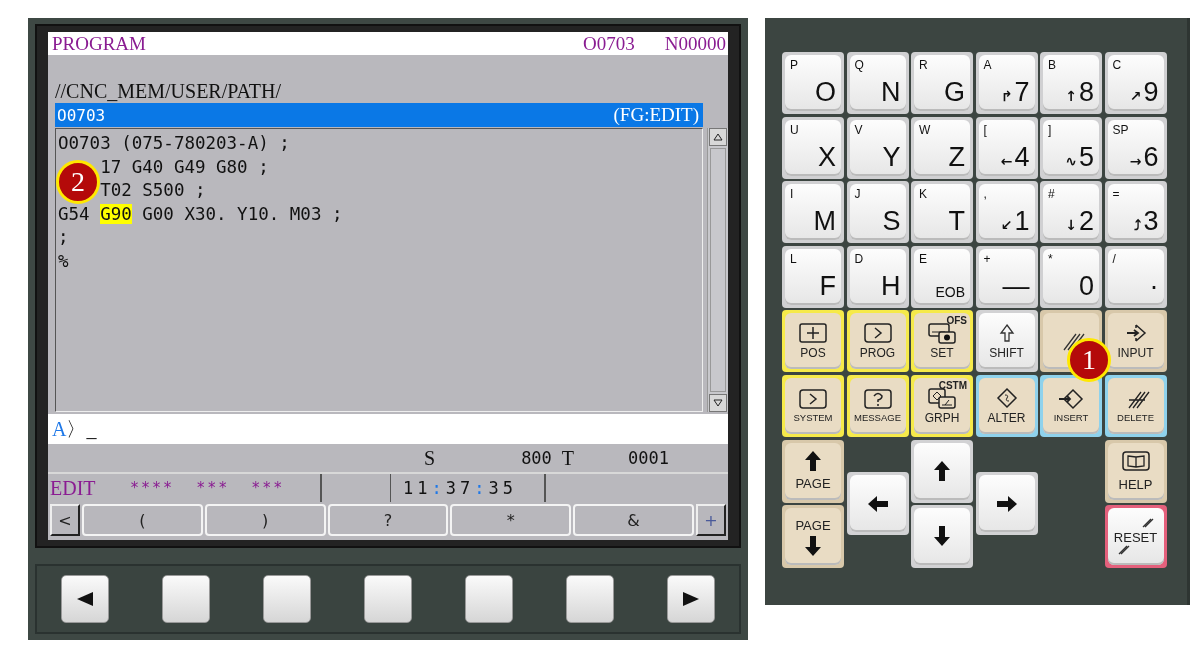 This screenshot has height=654, width=1200. Describe the element at coordinates (1135, 461) in the screenshot. I see `book-icon` at that location.